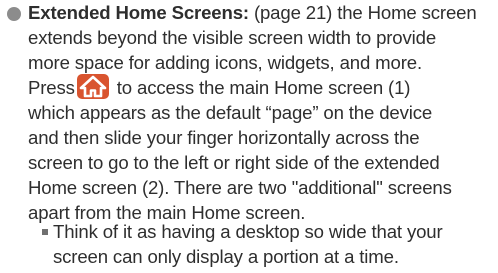  Describe the element at coordinates (14, 14) in the screenshot. I see `bullet-dot` at that location.